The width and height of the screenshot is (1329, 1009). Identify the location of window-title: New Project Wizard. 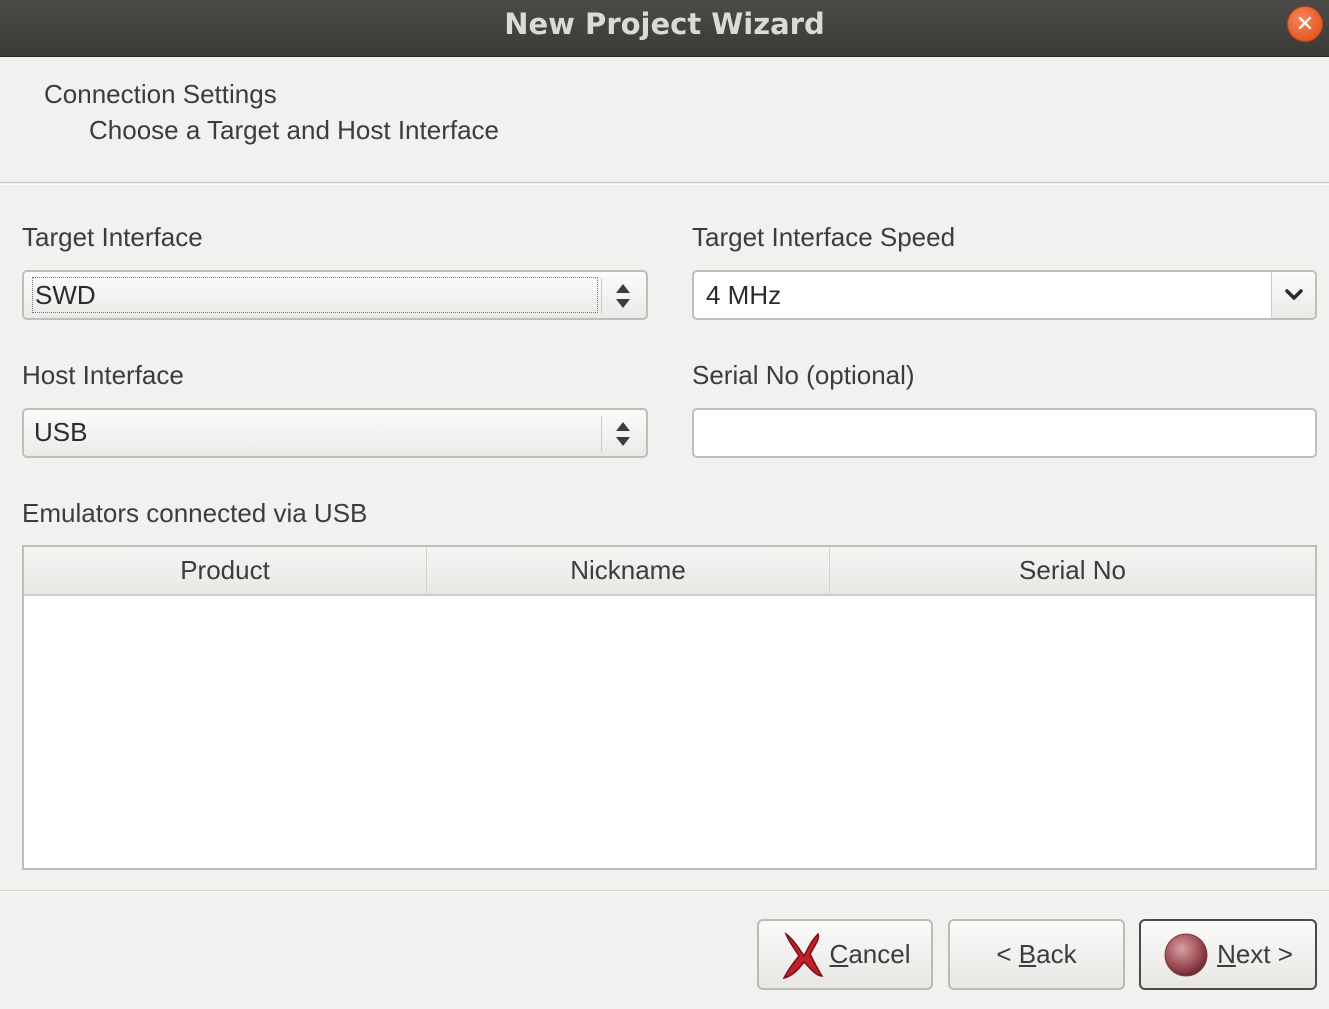
(664, 24).